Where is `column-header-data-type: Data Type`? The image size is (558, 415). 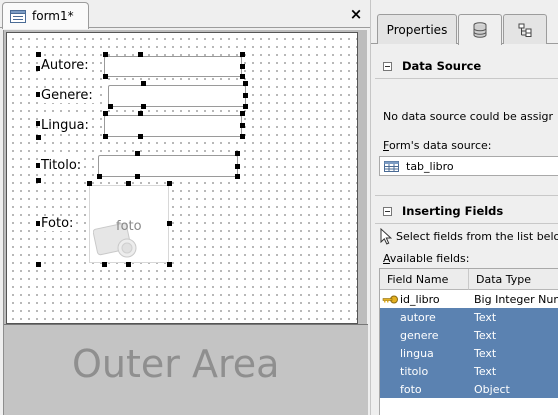 column-header-data-type: Data Type is located at coordinates (513, 279).